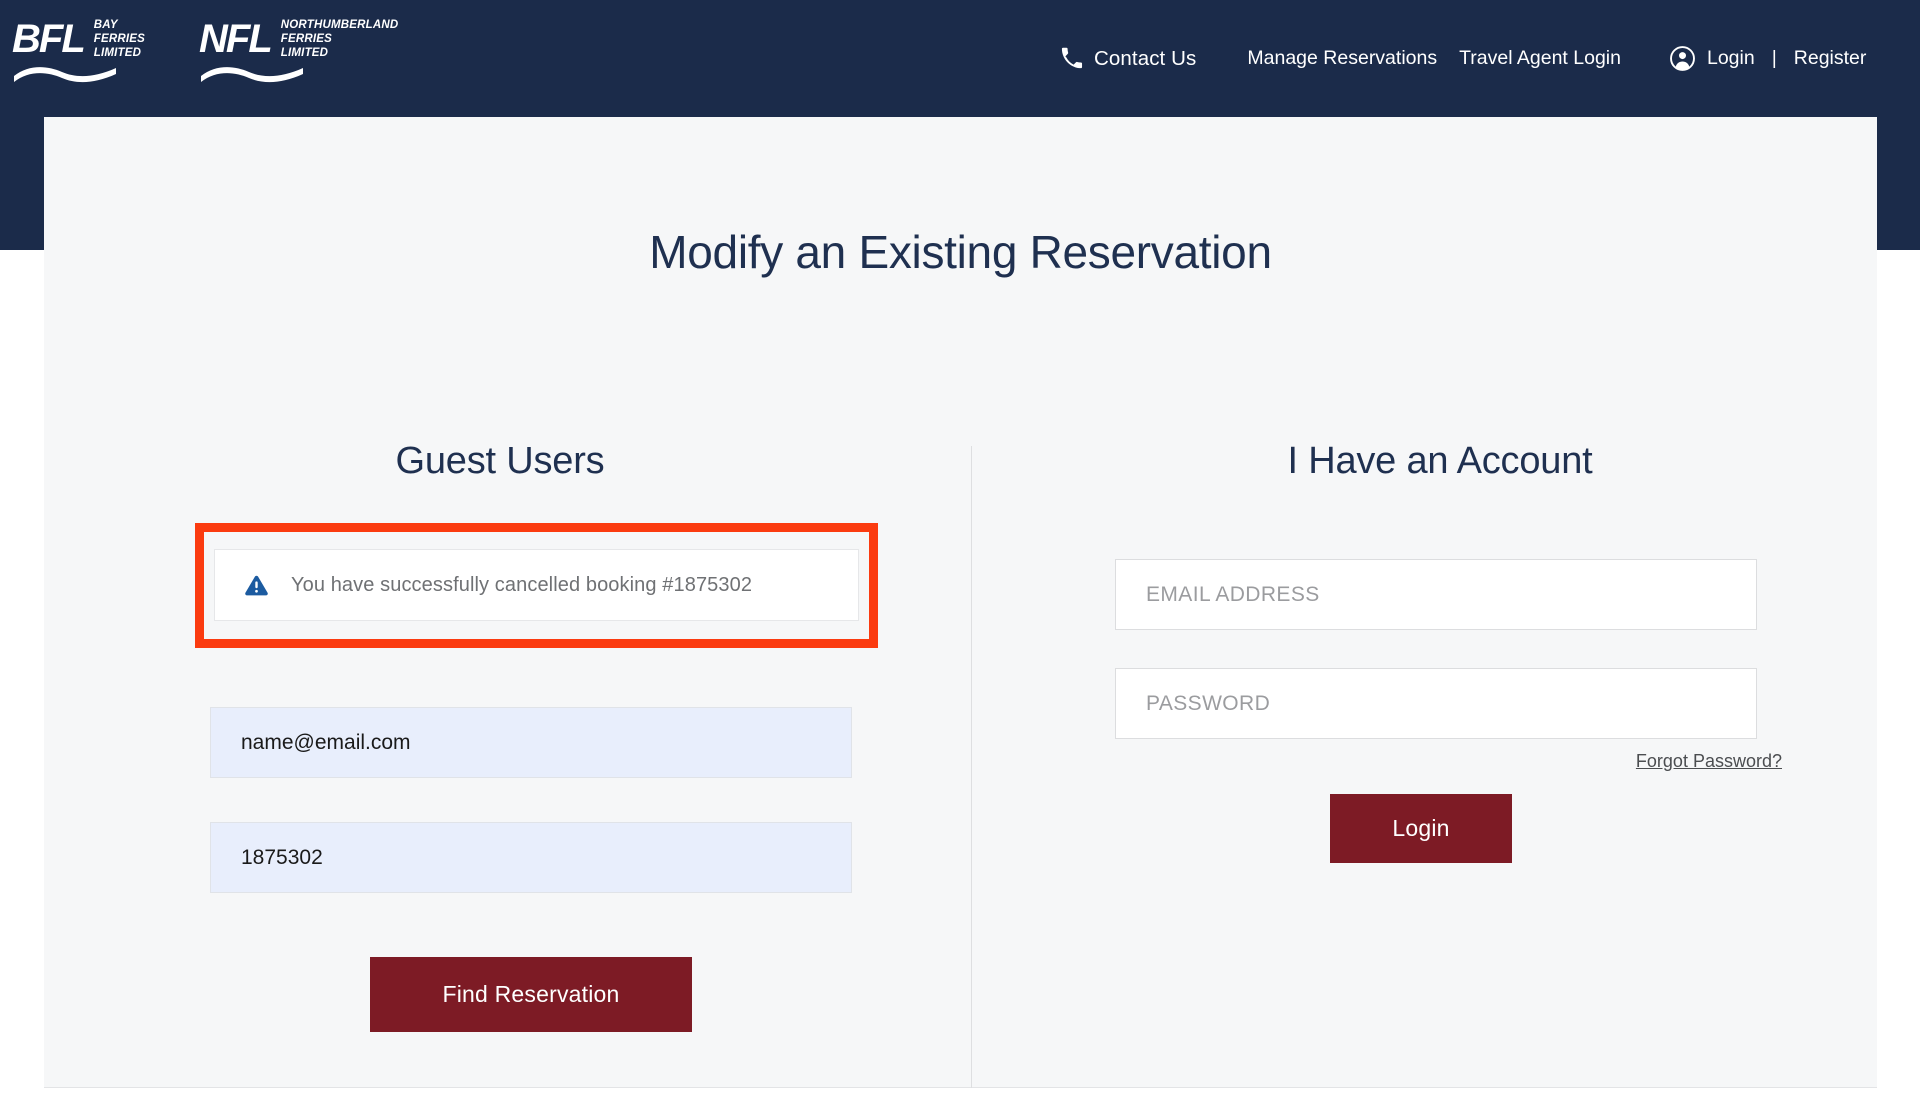  I want to click on account-password-placeholder: PASSWORD, so click(1208, 703).